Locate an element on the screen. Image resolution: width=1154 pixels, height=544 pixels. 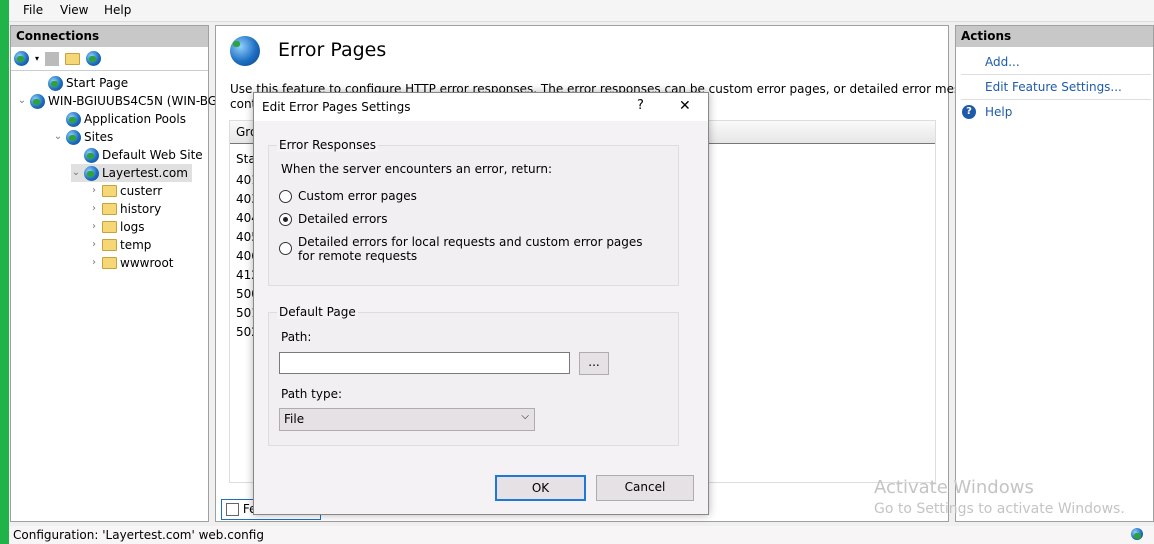
tree-item: ⌄ WIN-BGIUUBS4C5N (WIN-BG is located at coordinates (117, 101).